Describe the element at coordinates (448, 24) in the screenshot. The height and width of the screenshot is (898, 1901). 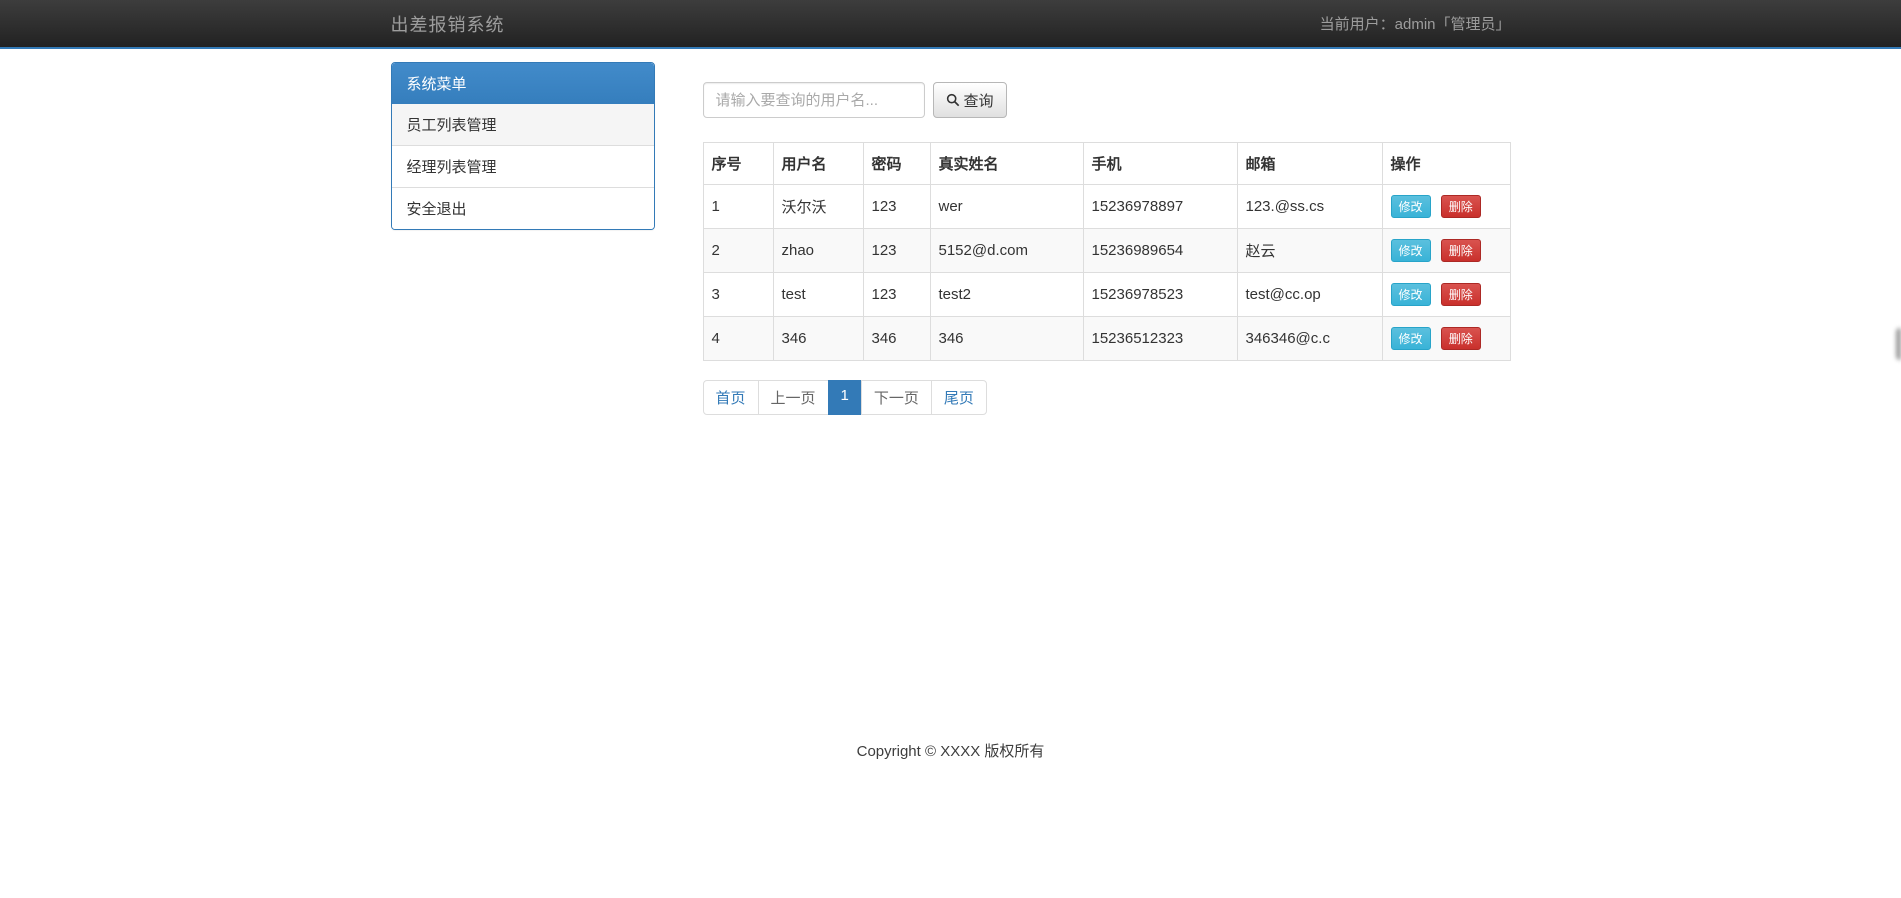
I see `app-title: 出差报销系统` at that location.